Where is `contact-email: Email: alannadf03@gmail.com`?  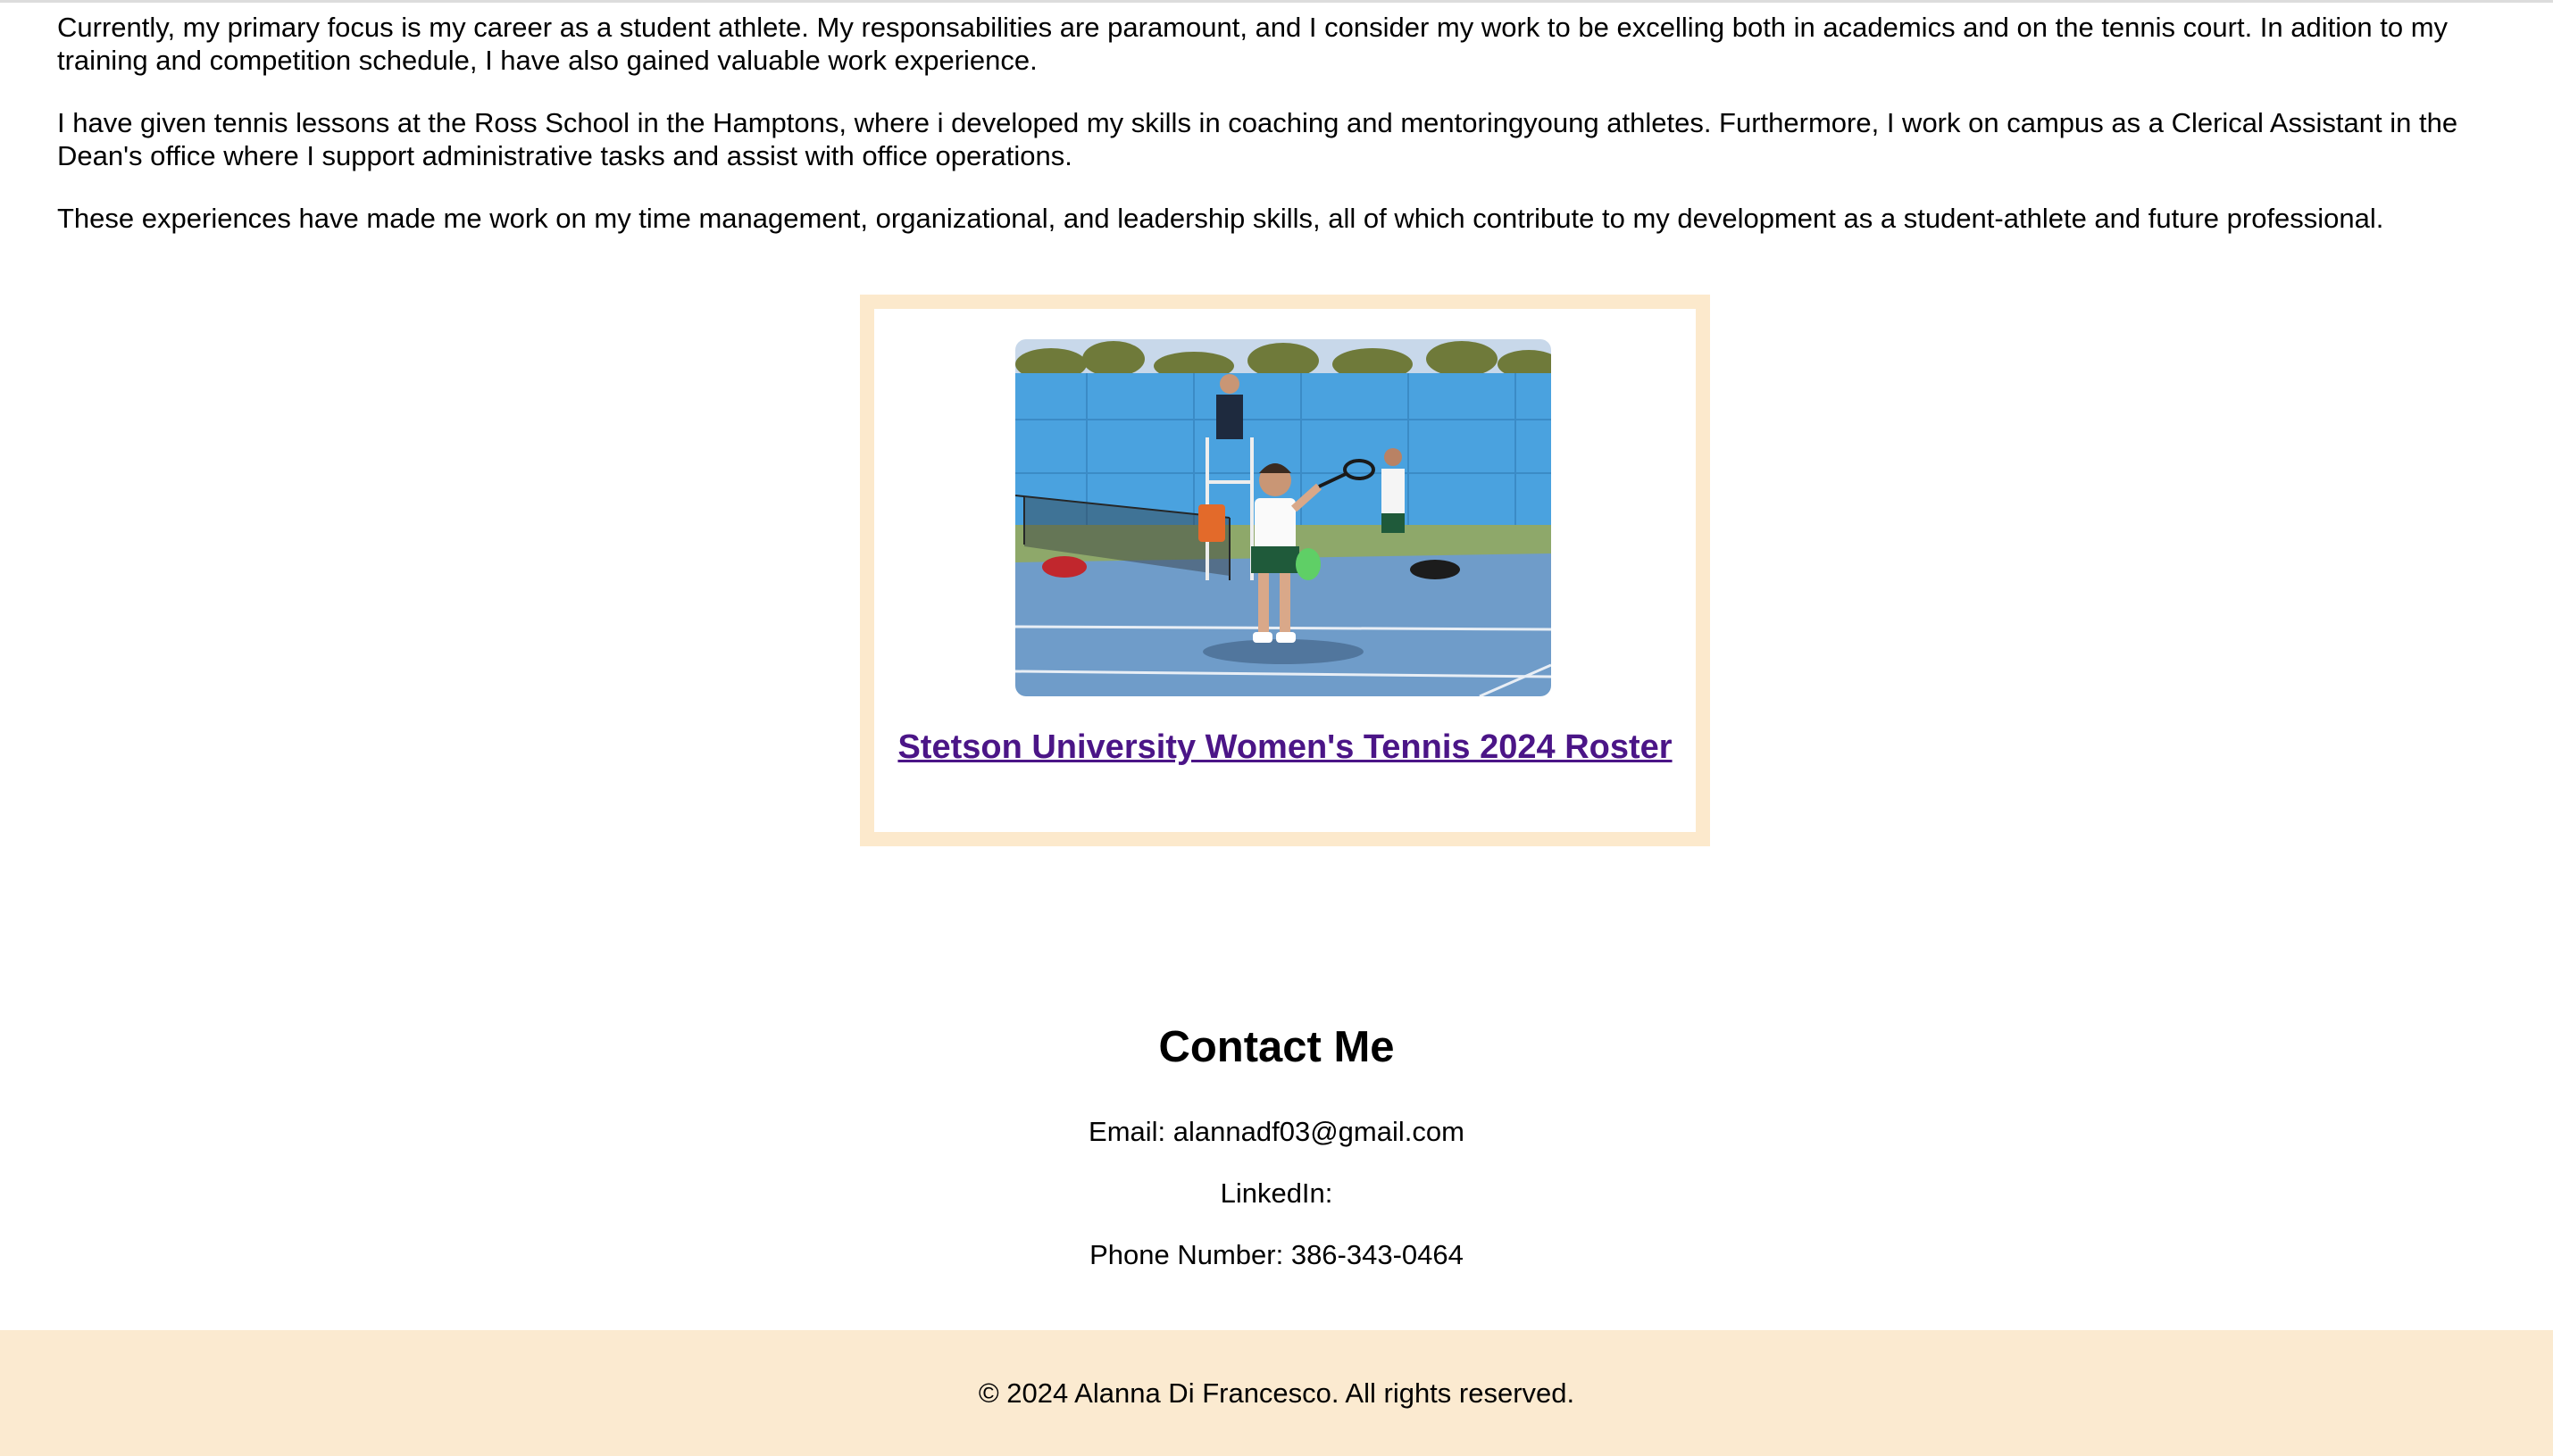
contact-email: Email: alannadf03@gmail.com is located at coordinates (1276, 1131).